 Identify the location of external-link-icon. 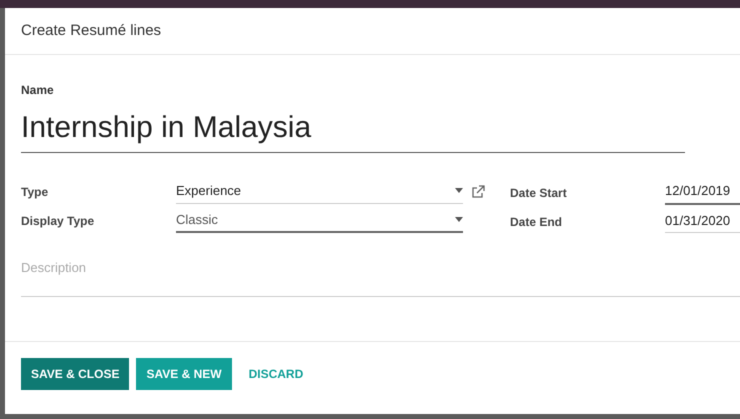
(478, 192).